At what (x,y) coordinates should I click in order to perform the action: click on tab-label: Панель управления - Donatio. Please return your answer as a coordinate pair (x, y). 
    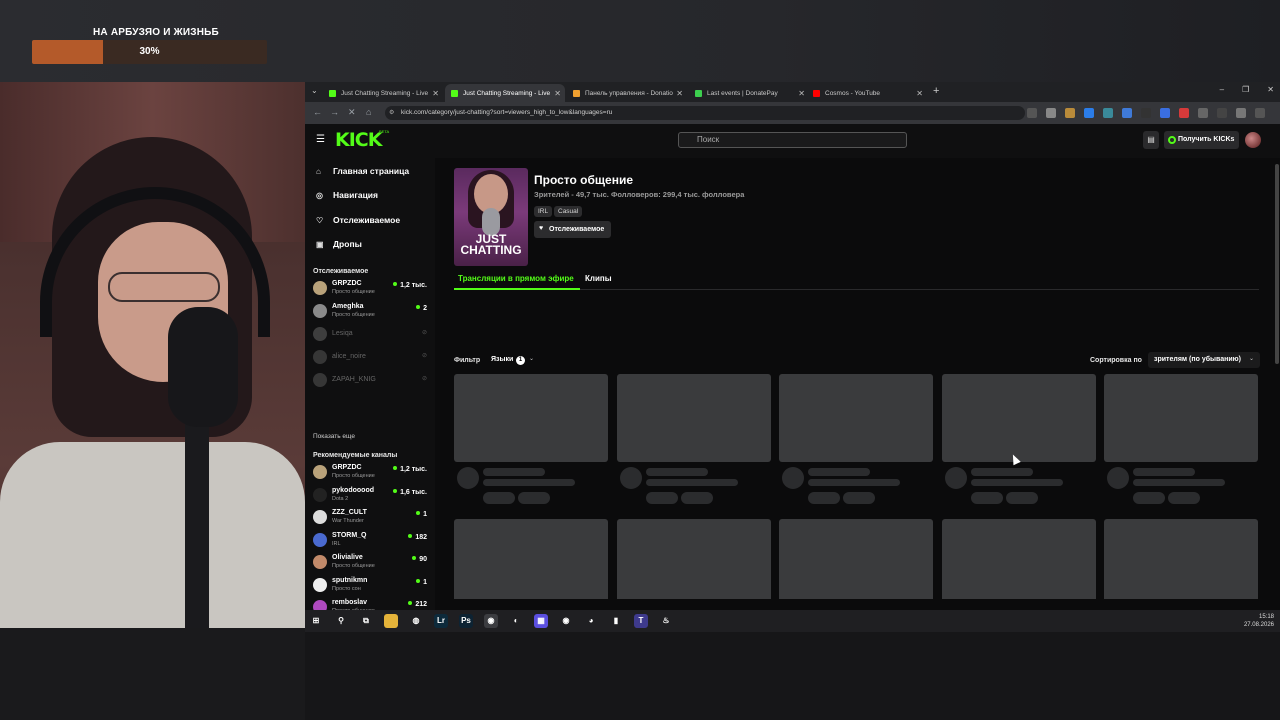
    Looking at the image, I should click on (629, 93).